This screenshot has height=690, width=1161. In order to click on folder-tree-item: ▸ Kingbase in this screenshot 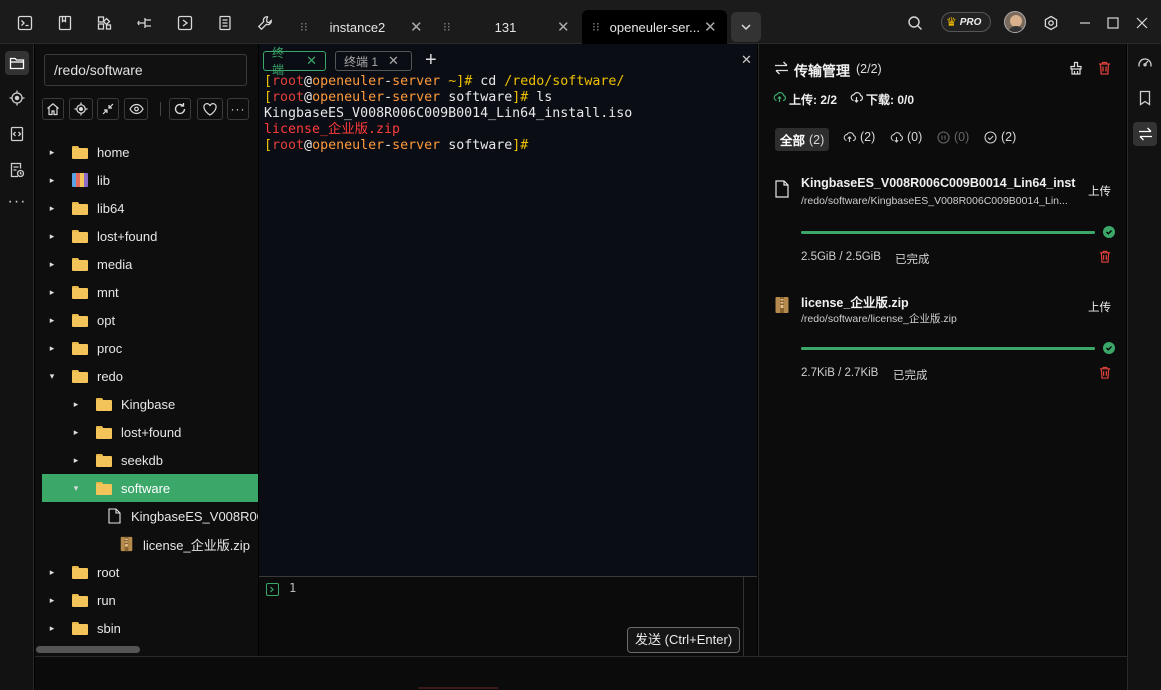, I will do `click(150, 404)`.